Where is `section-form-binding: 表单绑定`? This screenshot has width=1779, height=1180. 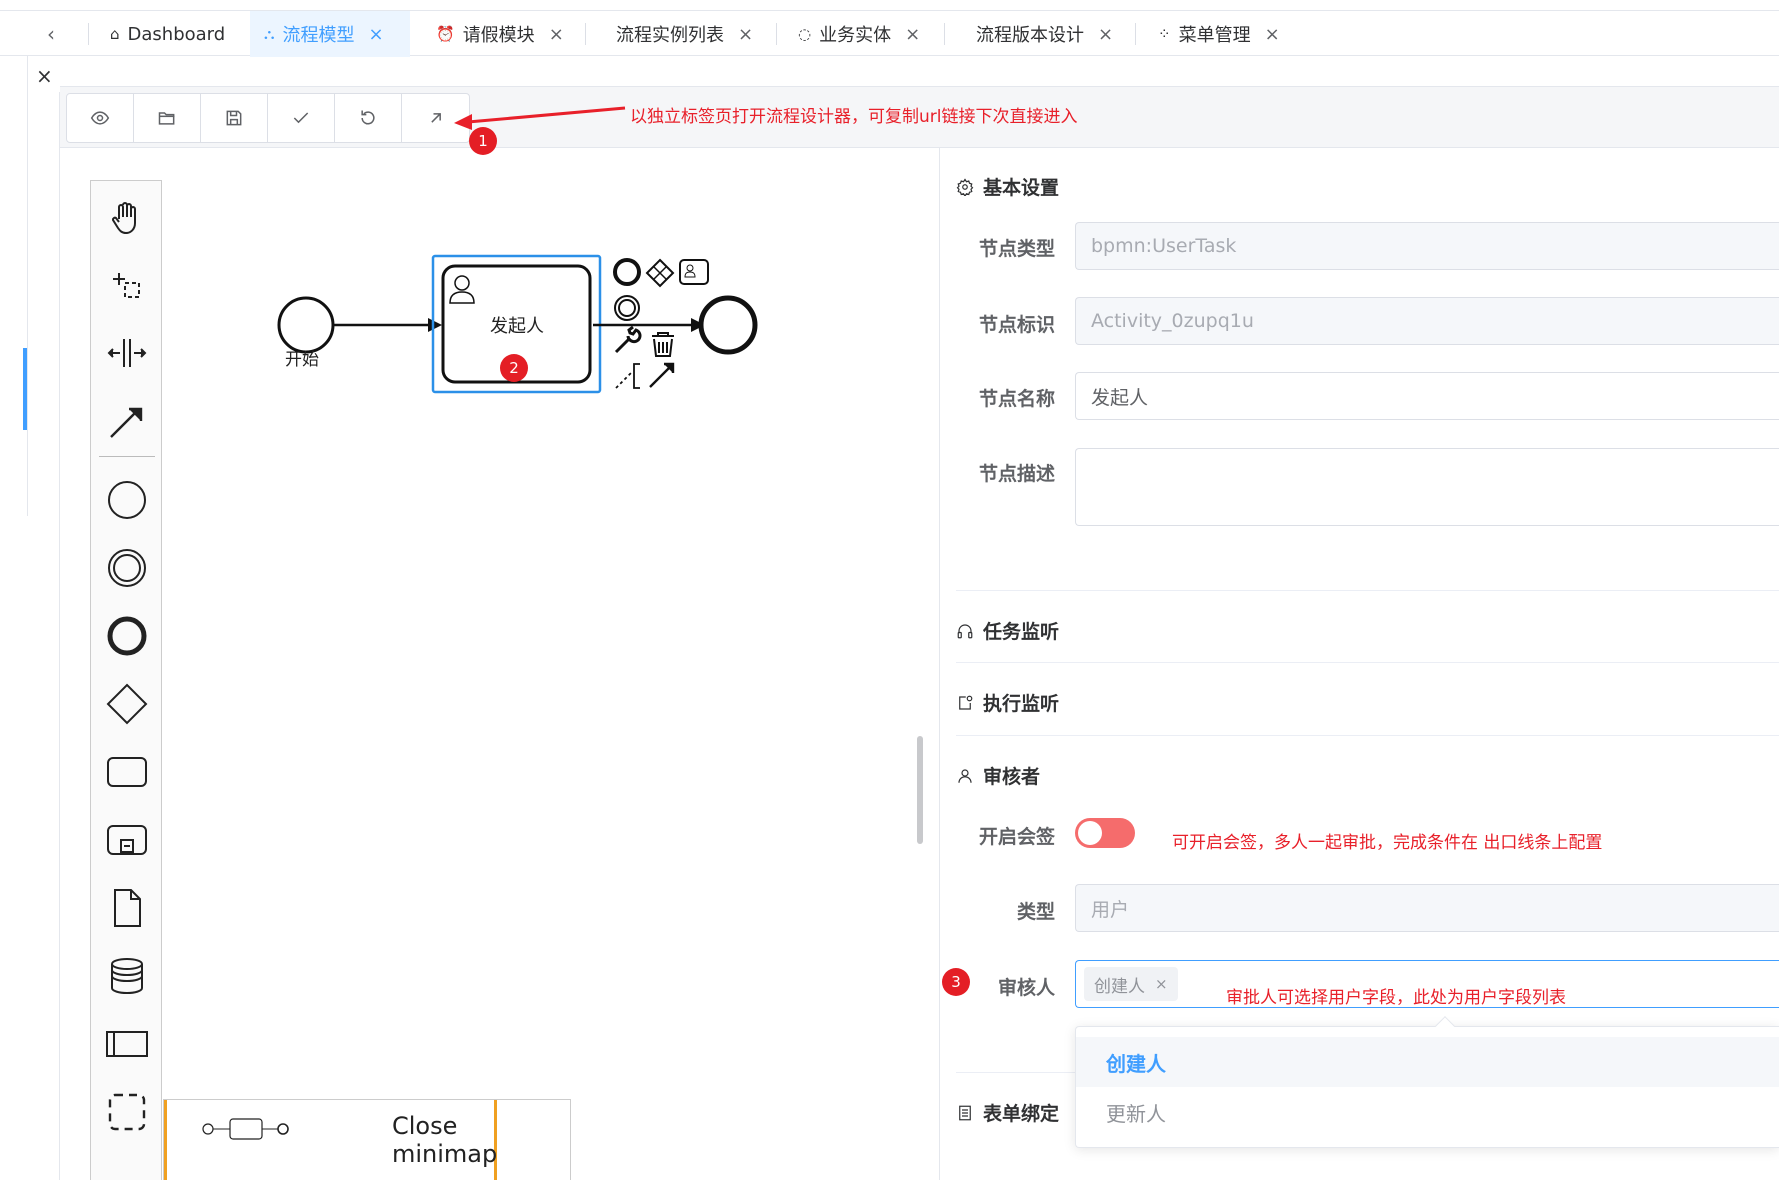
section-form-binding: 表单绑定 is located at coordinates (1007, 1112).